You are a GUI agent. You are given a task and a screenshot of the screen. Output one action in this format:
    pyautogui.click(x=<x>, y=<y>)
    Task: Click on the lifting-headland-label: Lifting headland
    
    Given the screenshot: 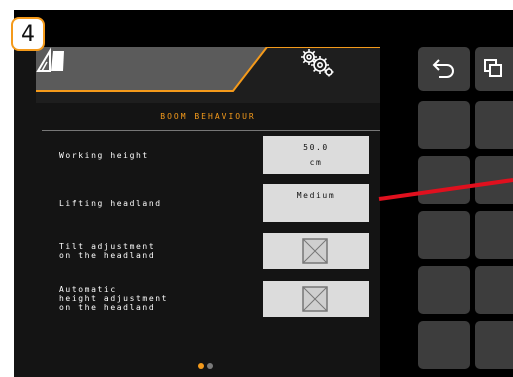 What is the action you would take?
    pyautogui.click(x=110, y=203)
    